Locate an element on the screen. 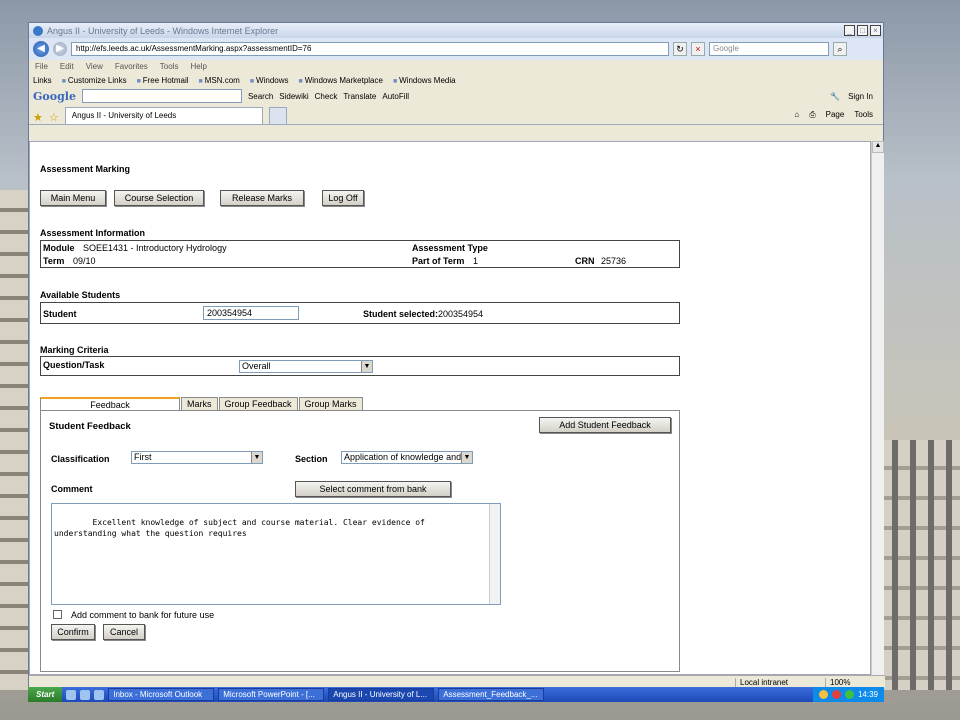 The image size is (960, 720). home-icon: ⌂ is located at coordinates (796, 115).